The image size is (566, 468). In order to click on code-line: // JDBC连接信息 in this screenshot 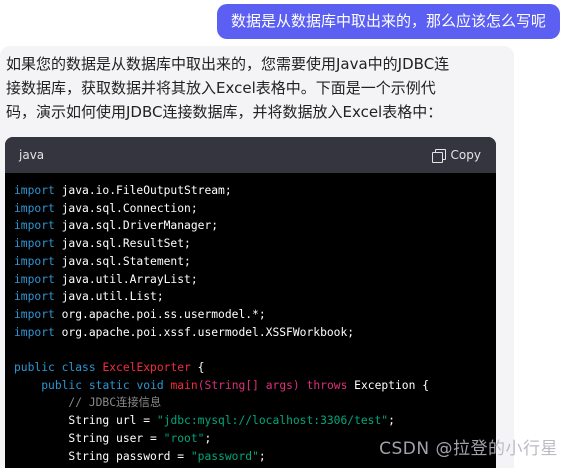, I will do `click(255, 403)`.